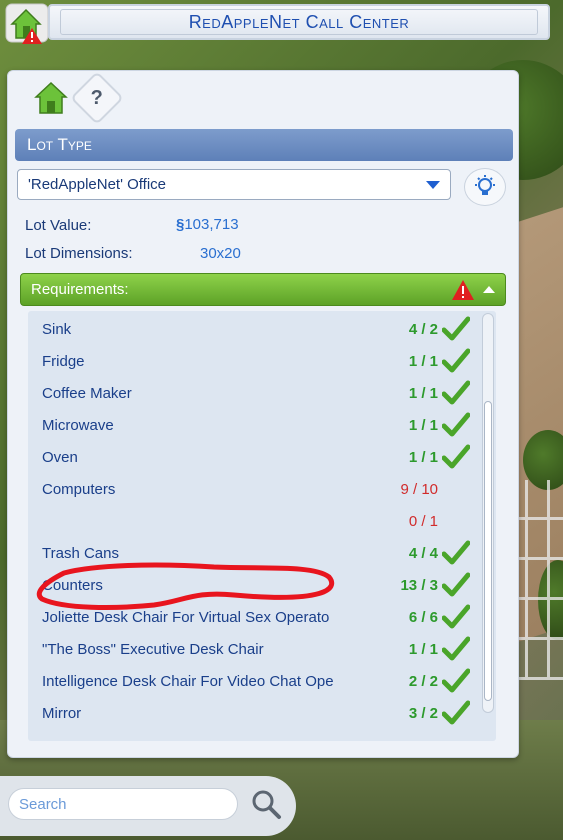 The image size is (563, 840). What do you see at coordinates (59, 144) in the screenshot?
I see `lot-type-title: Lot Type` at bounding box center [59, 144].